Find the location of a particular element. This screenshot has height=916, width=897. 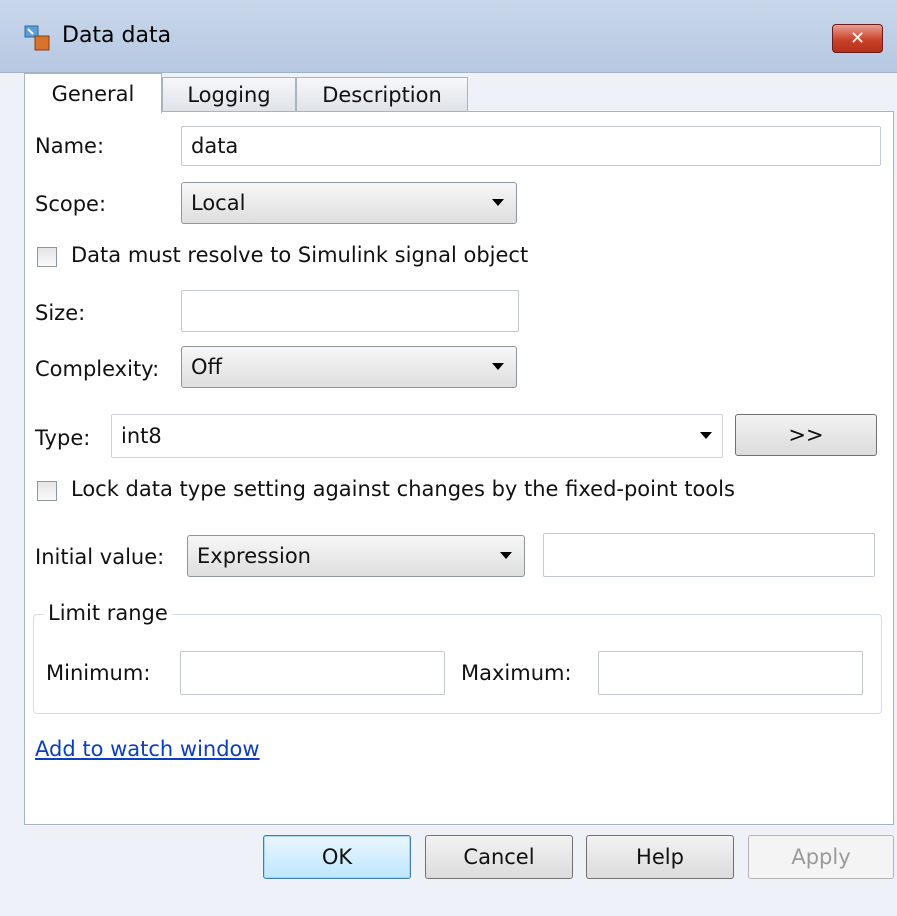

initial-value-mode: Expression is located at coordinates (254, 556).